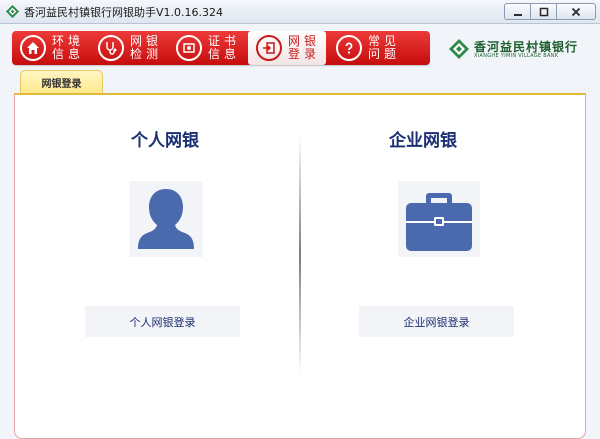 The image size is (600, 439). I want to click on toolbar-item-detect: 网银检测, so click(129, 48).